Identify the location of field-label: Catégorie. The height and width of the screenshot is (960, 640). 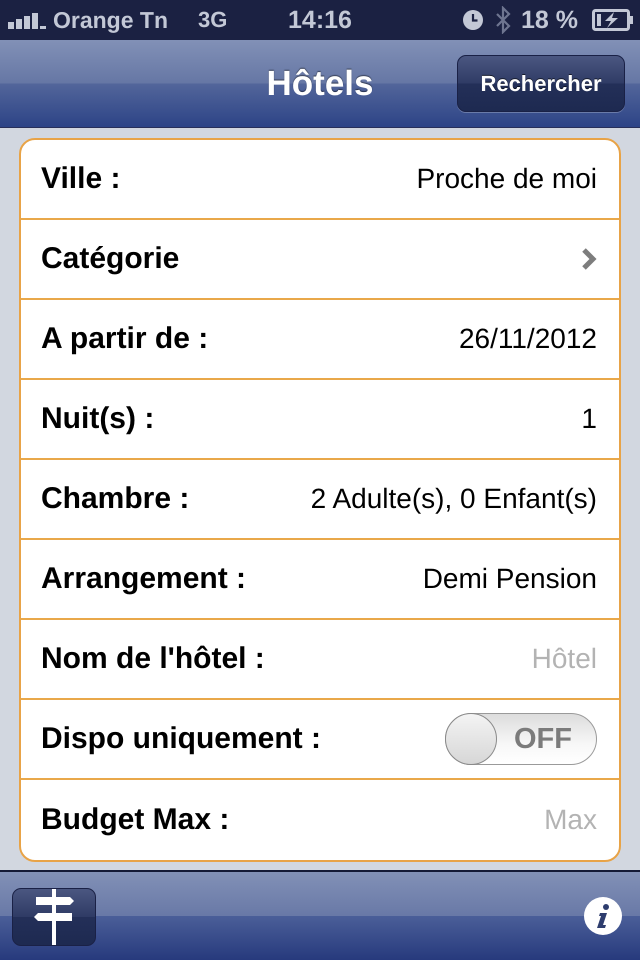
(110, 259).